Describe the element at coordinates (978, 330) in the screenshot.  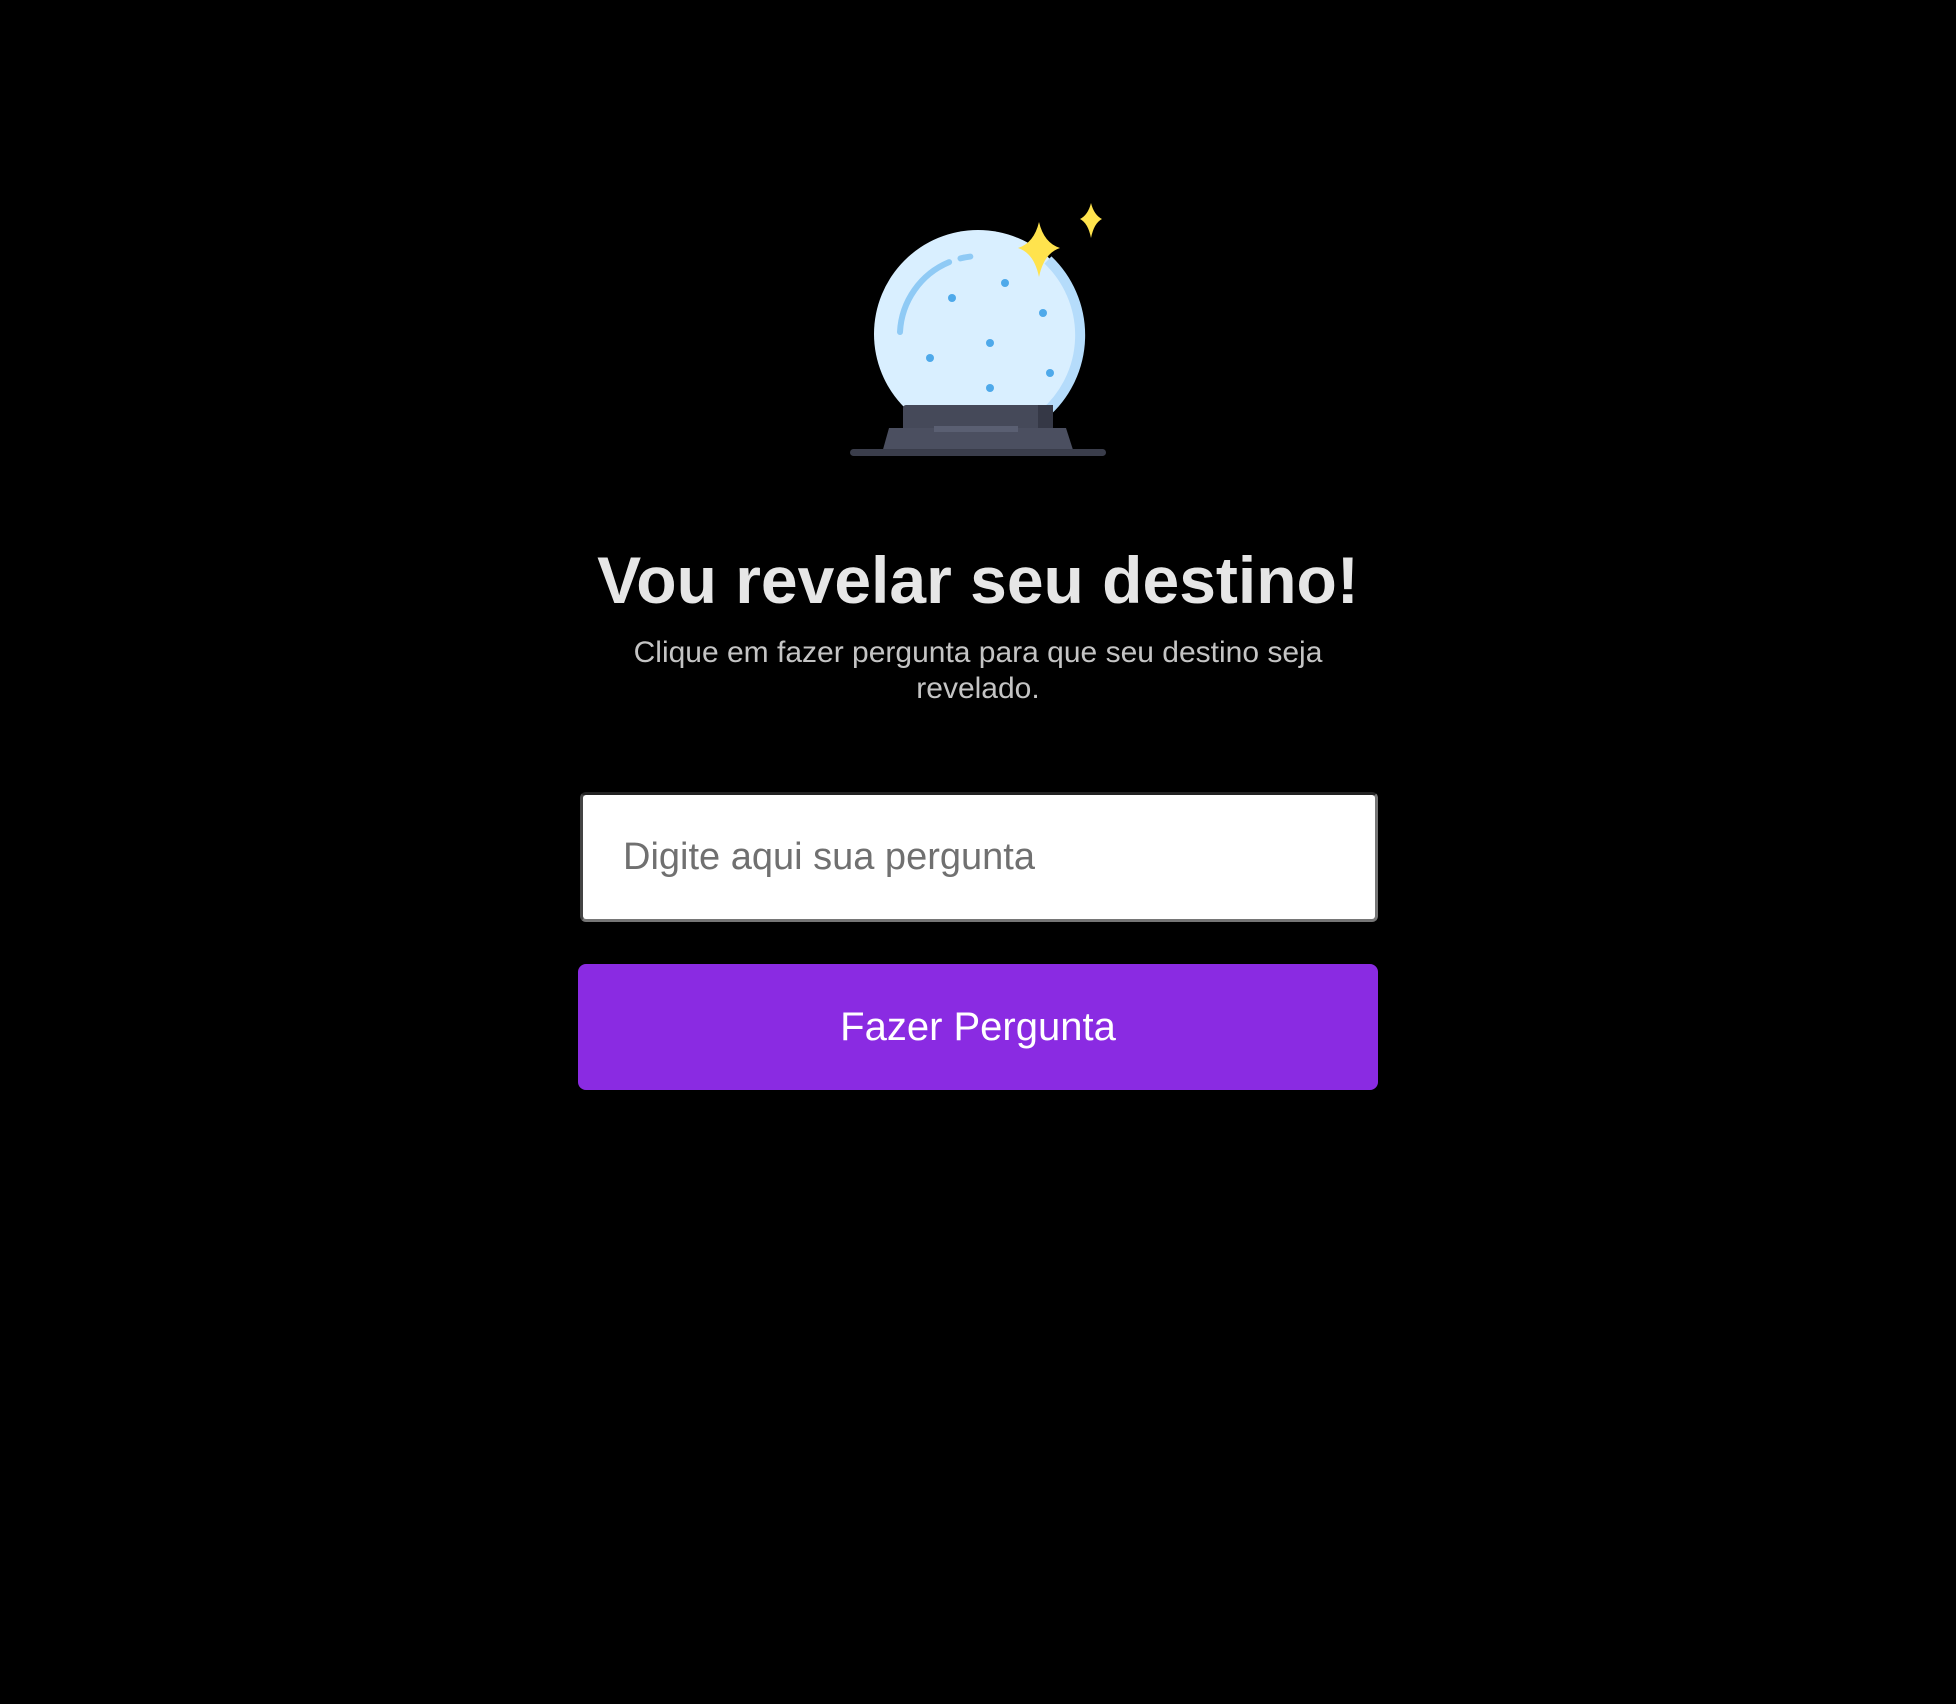
I see `crystal-ball-icon` at that location.